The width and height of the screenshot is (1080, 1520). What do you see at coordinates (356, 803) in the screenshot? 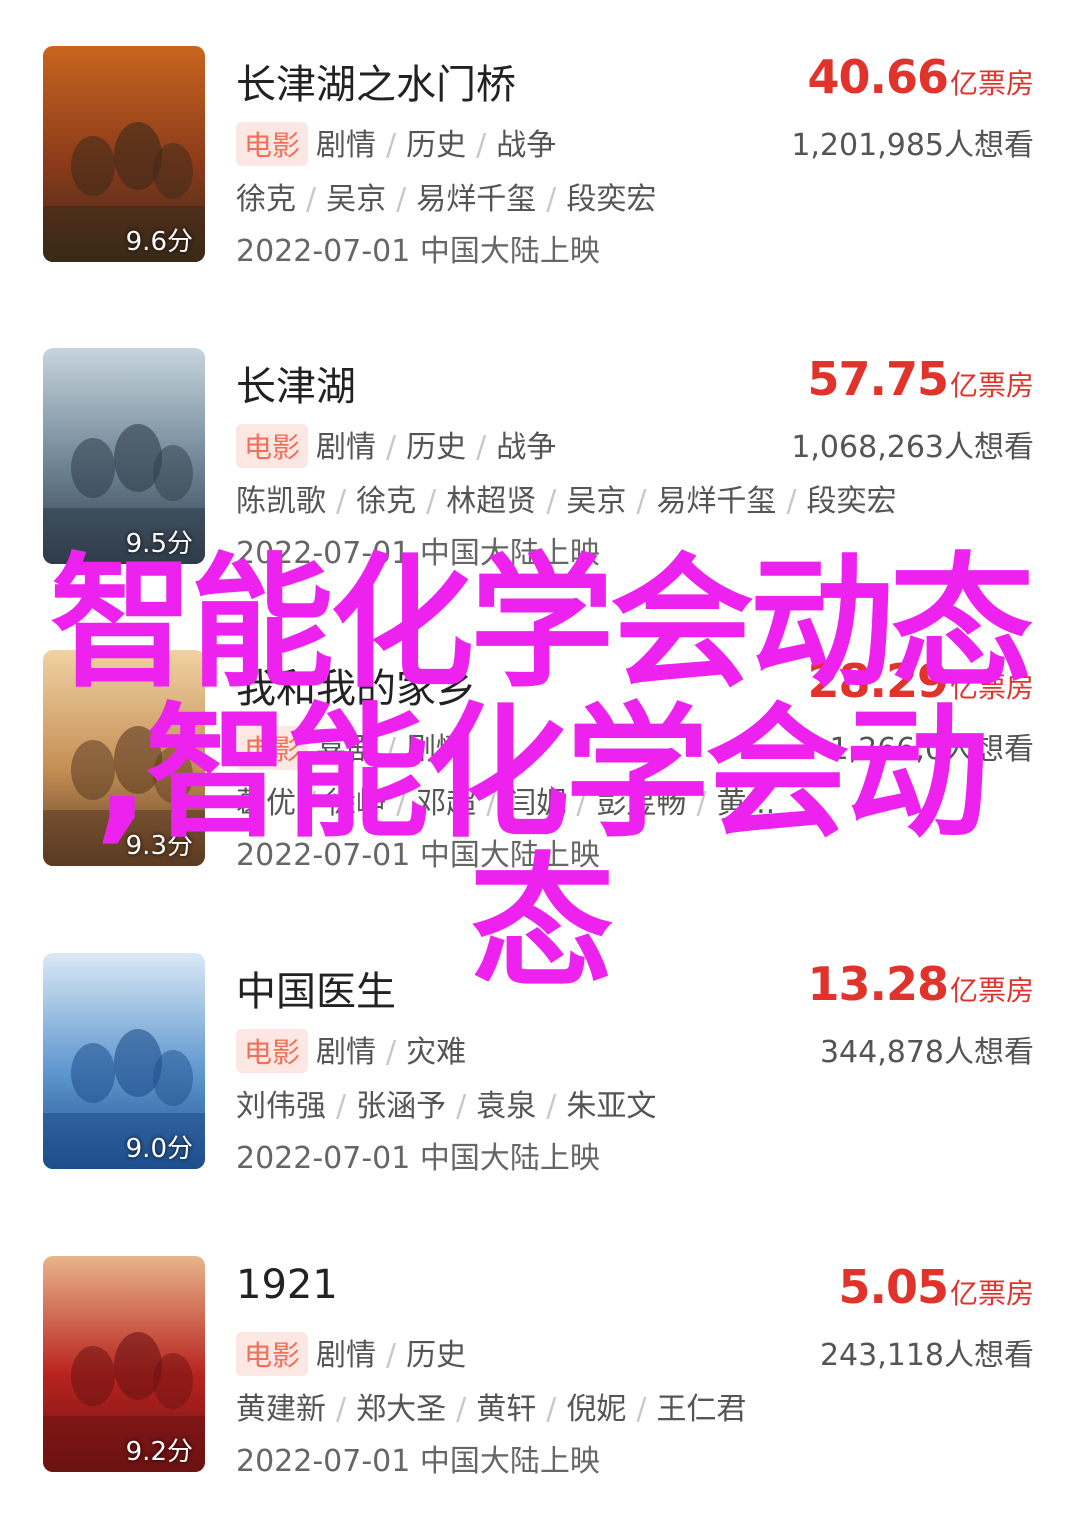
I see `cast-member: 徐峥` at bounding box center [356, 803].